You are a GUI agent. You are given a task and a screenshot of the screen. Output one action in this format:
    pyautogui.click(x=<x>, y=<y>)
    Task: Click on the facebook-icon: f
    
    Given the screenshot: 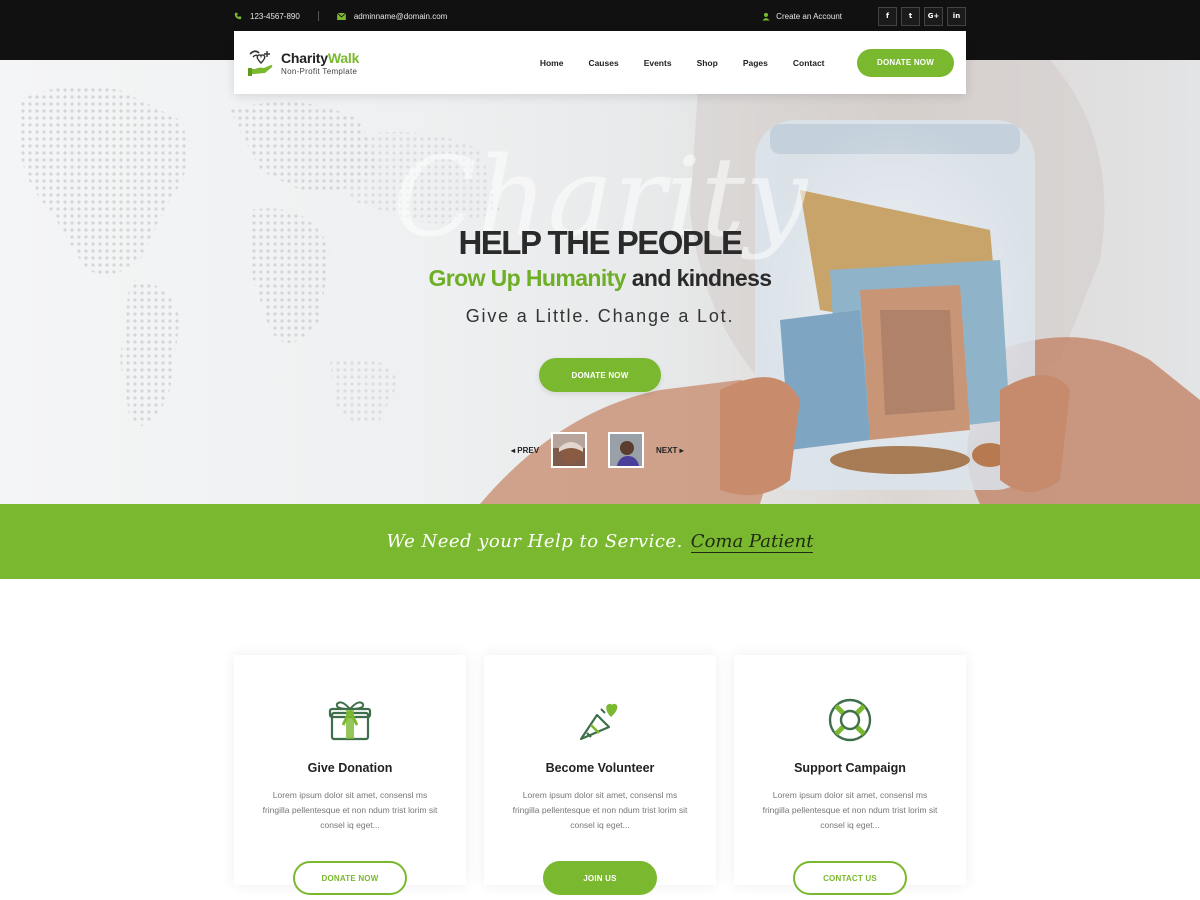 What is the action you would take?
    pyautogui.click(x=887, y=16)
    